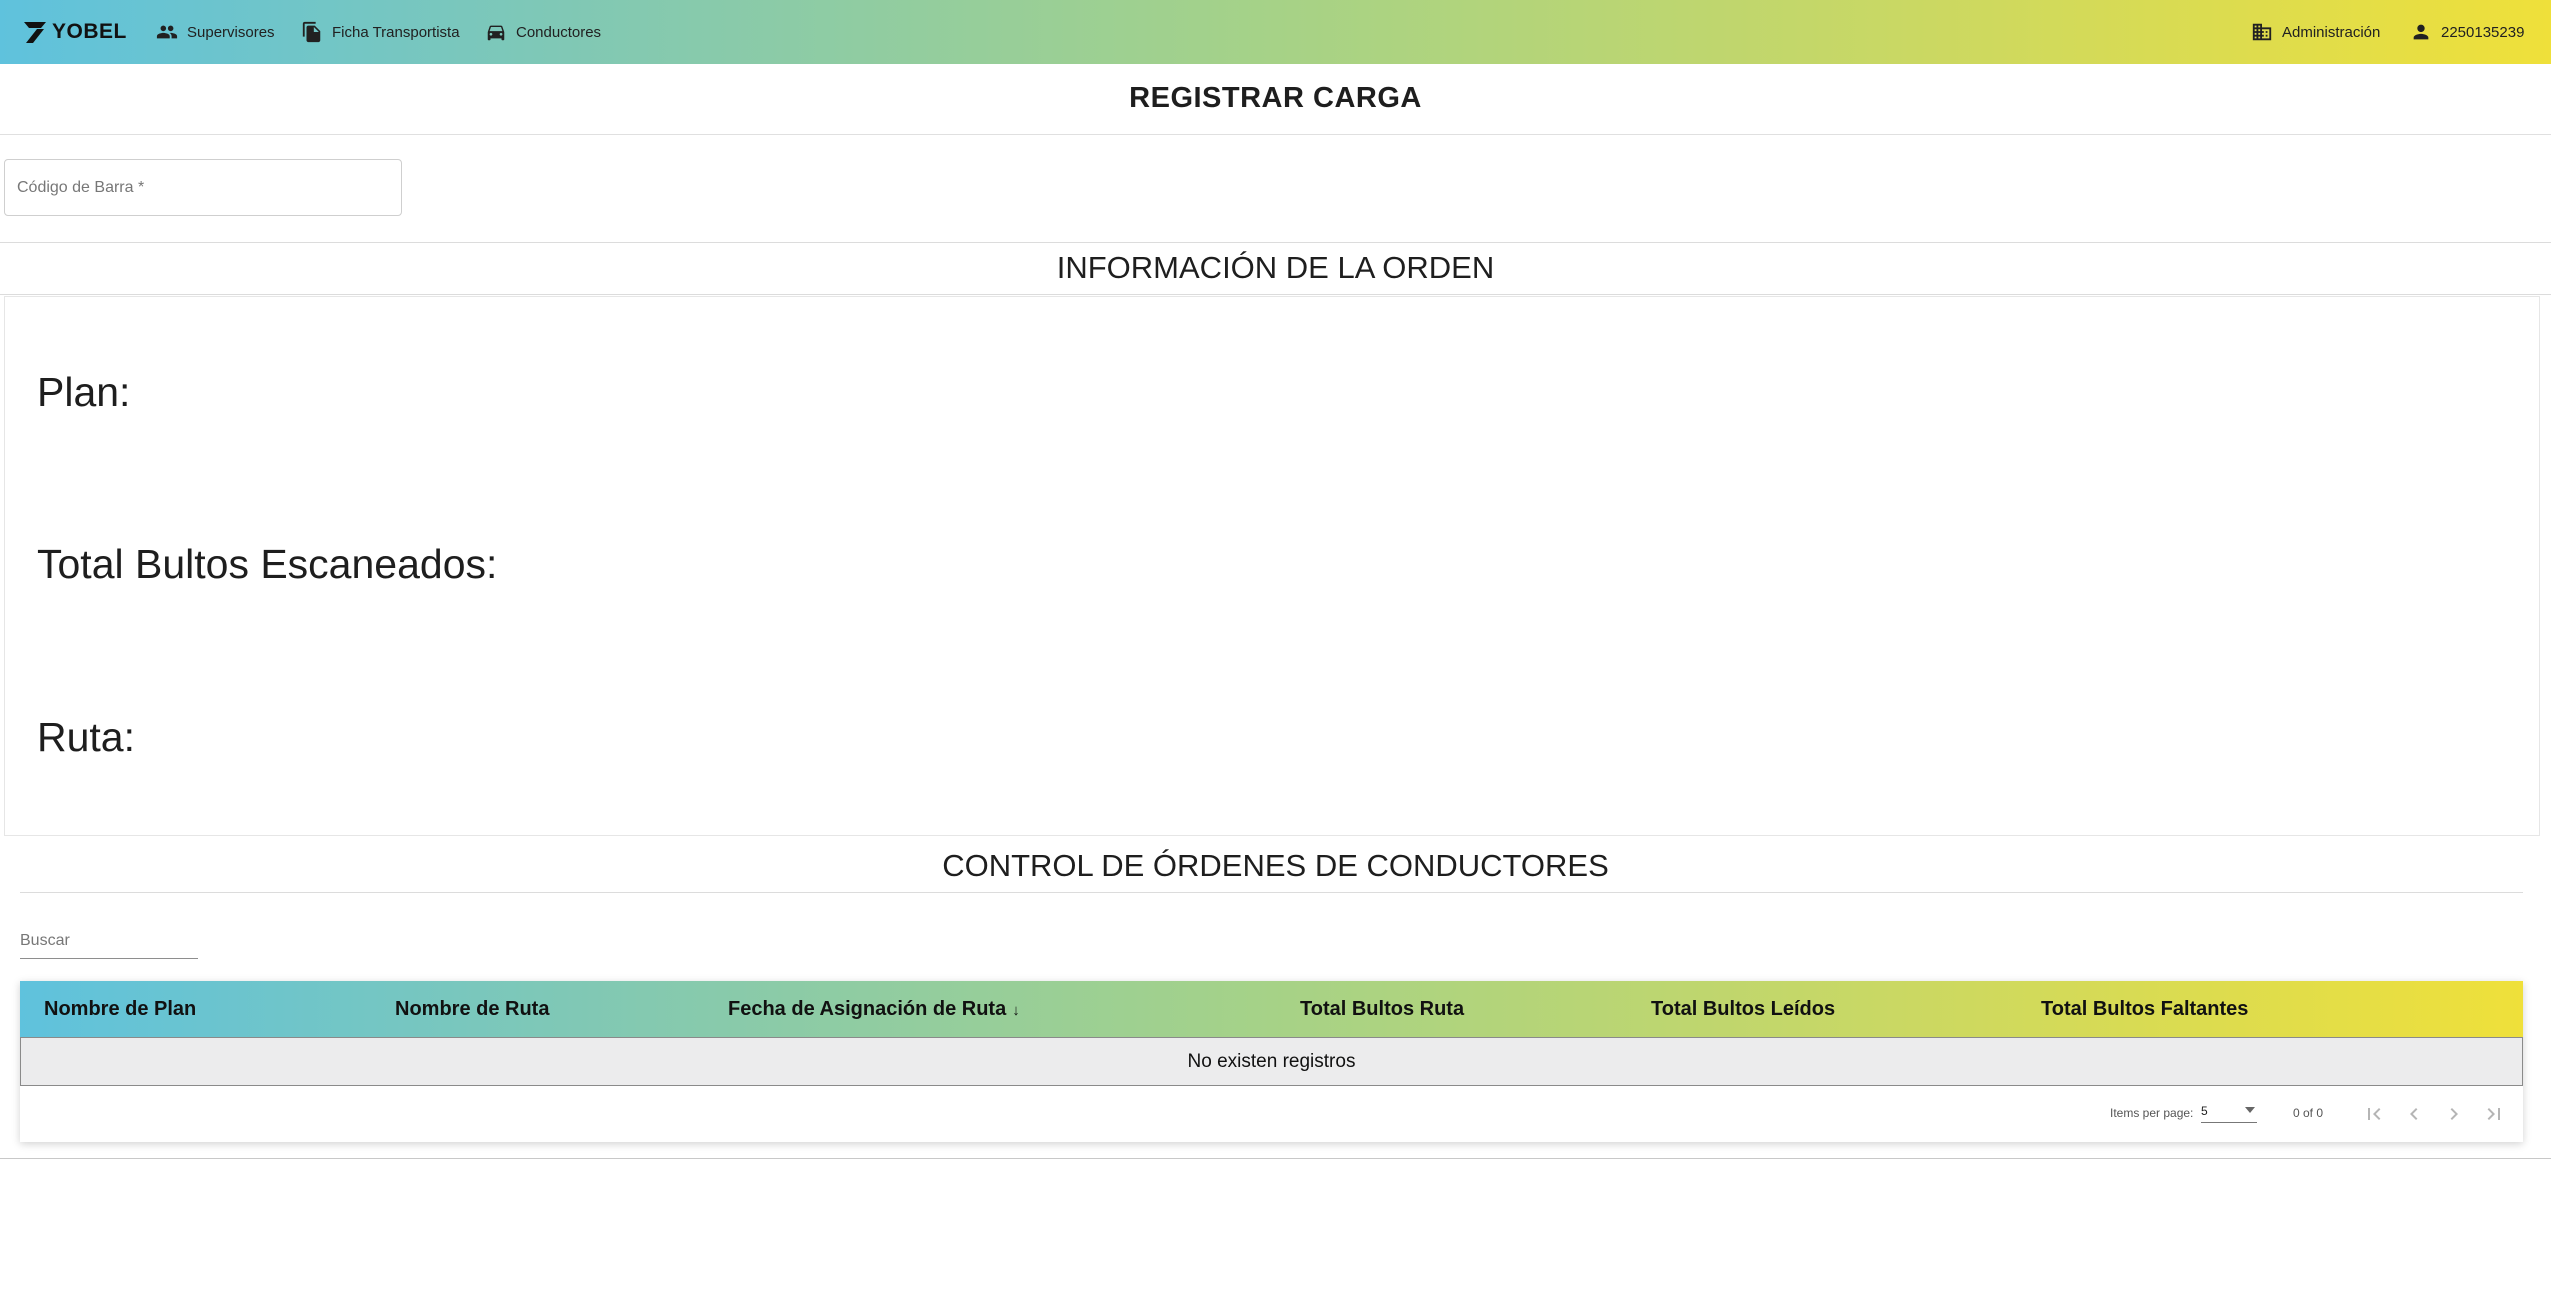 The height and width of the screenshot is (1297, 2551). What do you see at coordinates (311, 32) in the screenshot?
I see `file-copy-icon` at bounding box center [311, 32].